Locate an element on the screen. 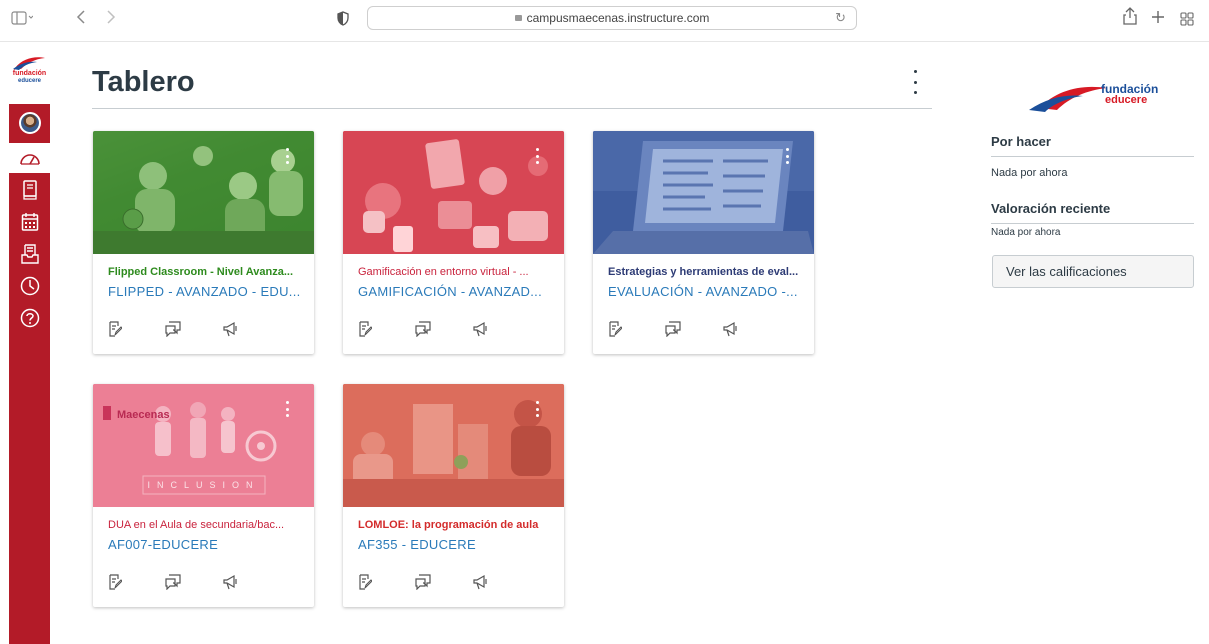  global-navigation: fundación educere is located at coordinates (29, 343).